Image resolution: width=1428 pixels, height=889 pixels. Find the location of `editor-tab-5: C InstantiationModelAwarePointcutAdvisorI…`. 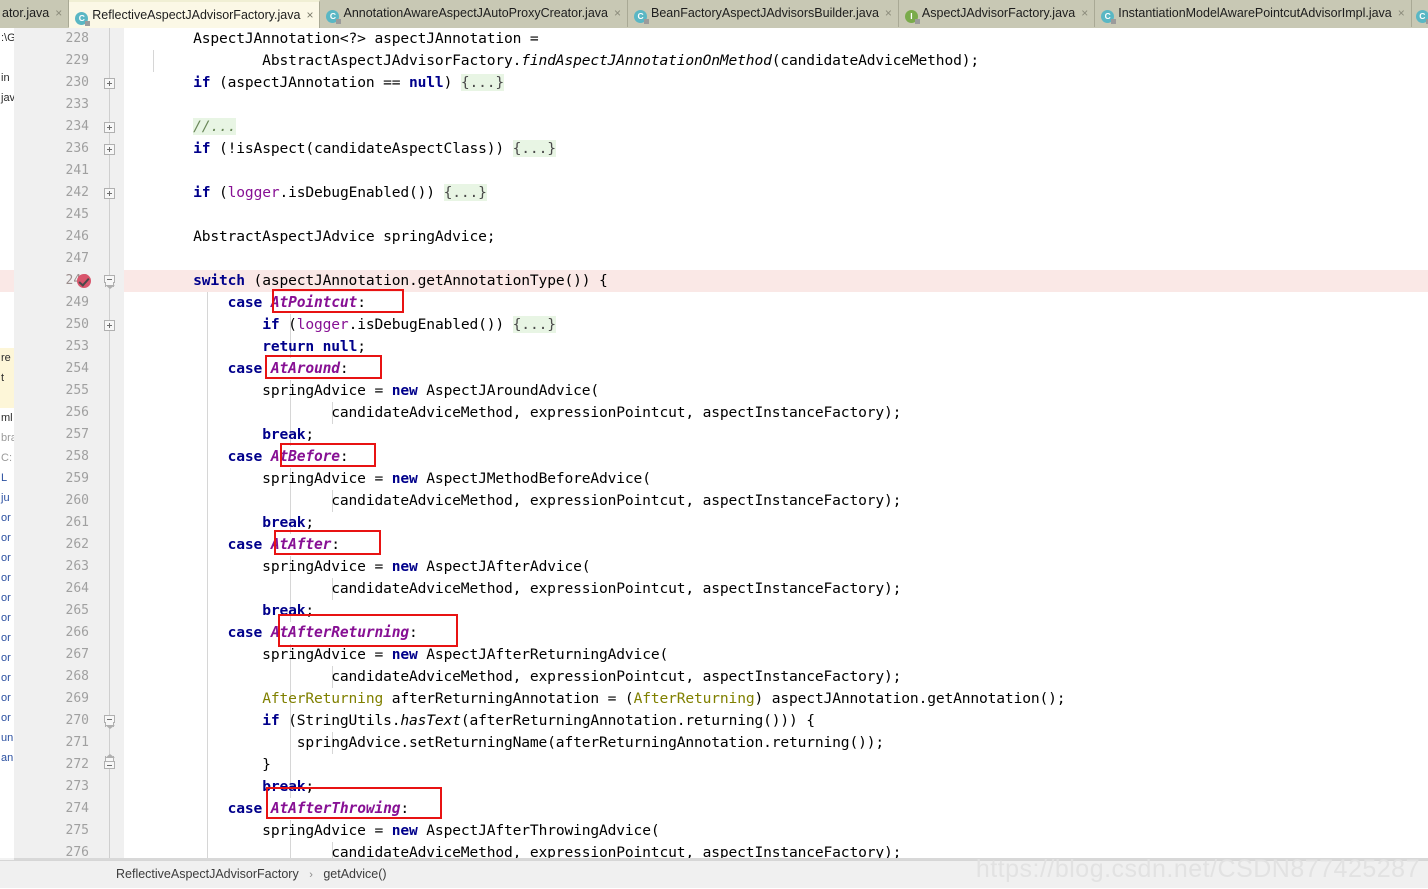

editor-tab-5: C InstantiationModelAwarePointcutAdvisorI… is located at coordinates (1253, 13).